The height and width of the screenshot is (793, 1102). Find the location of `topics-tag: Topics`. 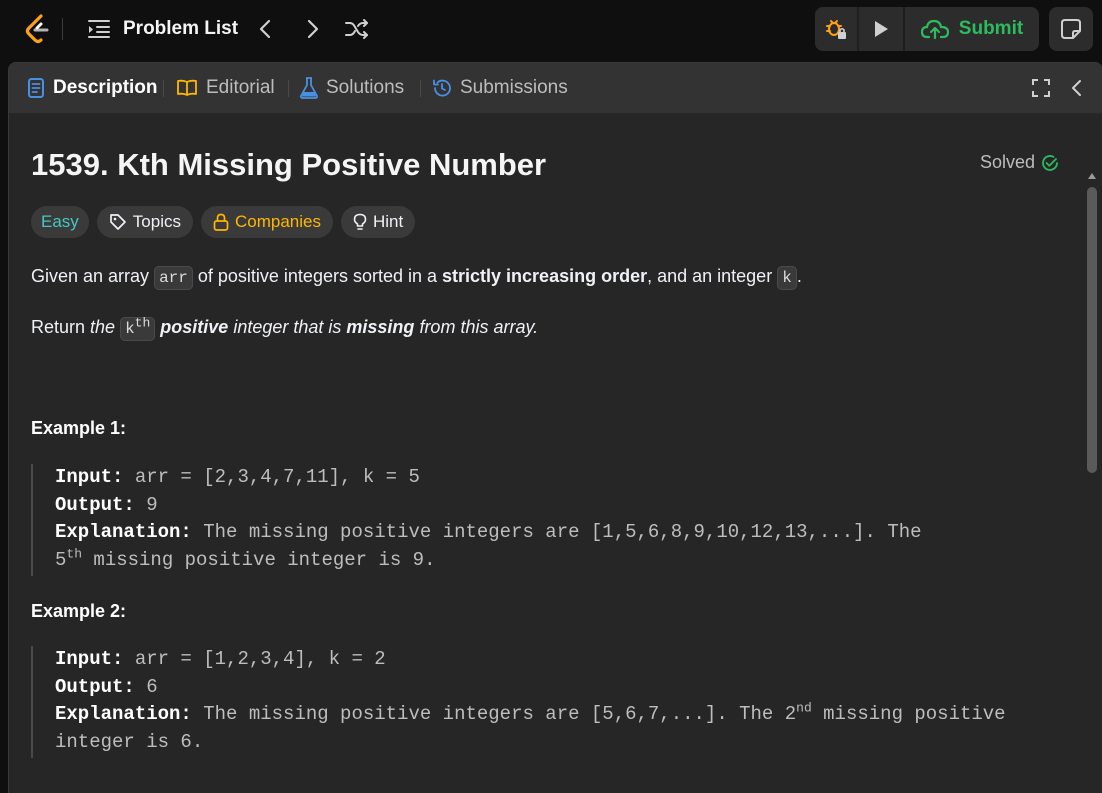

topics-tag: Topics is located at coordinates (144, 222).